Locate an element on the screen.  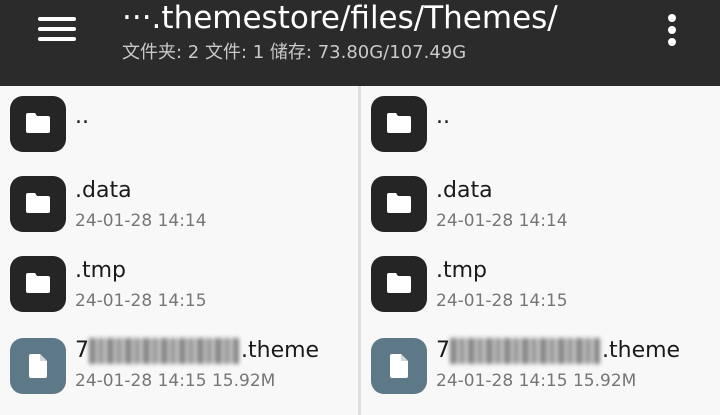
more-vertical-icon is located at coordinates (672, 30).